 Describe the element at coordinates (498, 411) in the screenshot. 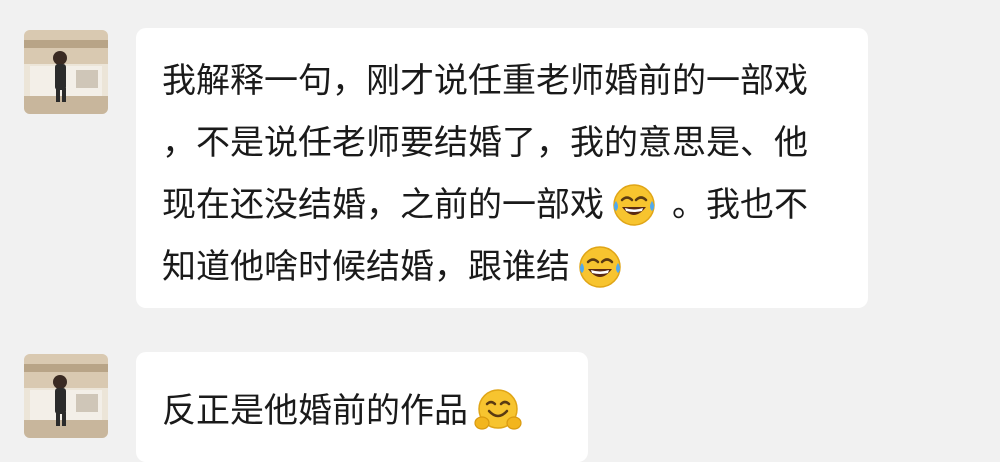

I see `hugging-face-emoji-icon` at that location.